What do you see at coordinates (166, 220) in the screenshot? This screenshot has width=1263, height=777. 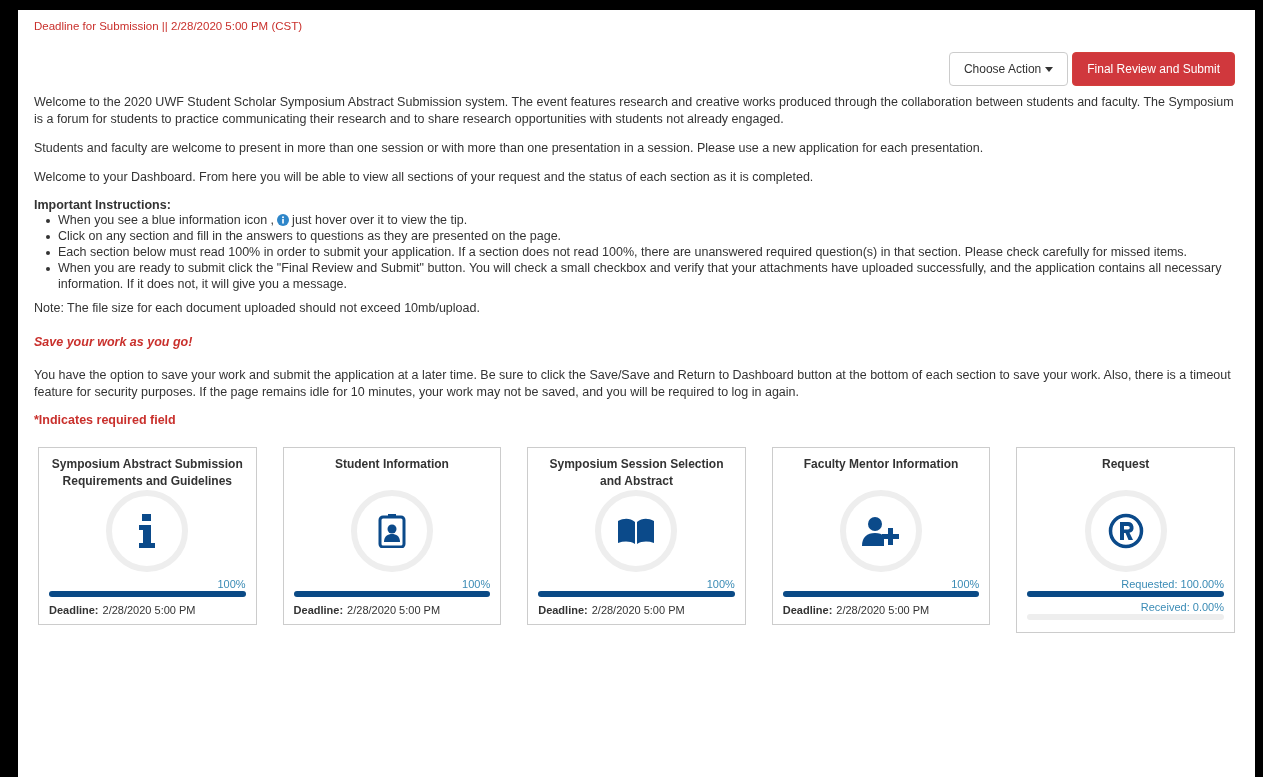 I see `instruction-text: When you see a blue information icon ,` at bounding box center [166, 220].